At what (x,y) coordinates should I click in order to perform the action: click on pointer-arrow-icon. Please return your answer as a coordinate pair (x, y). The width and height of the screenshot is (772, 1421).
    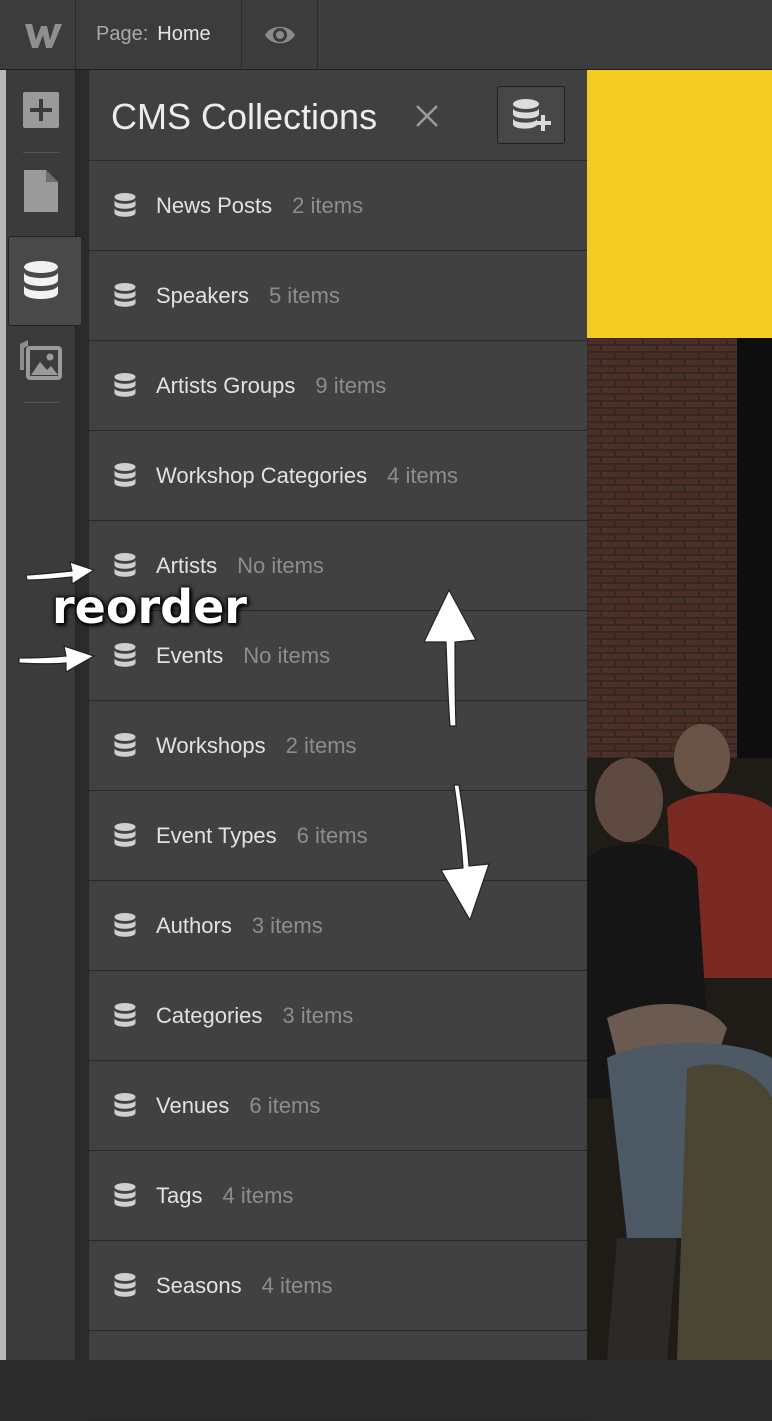
    Looking at the image, I should click on (57, 659).